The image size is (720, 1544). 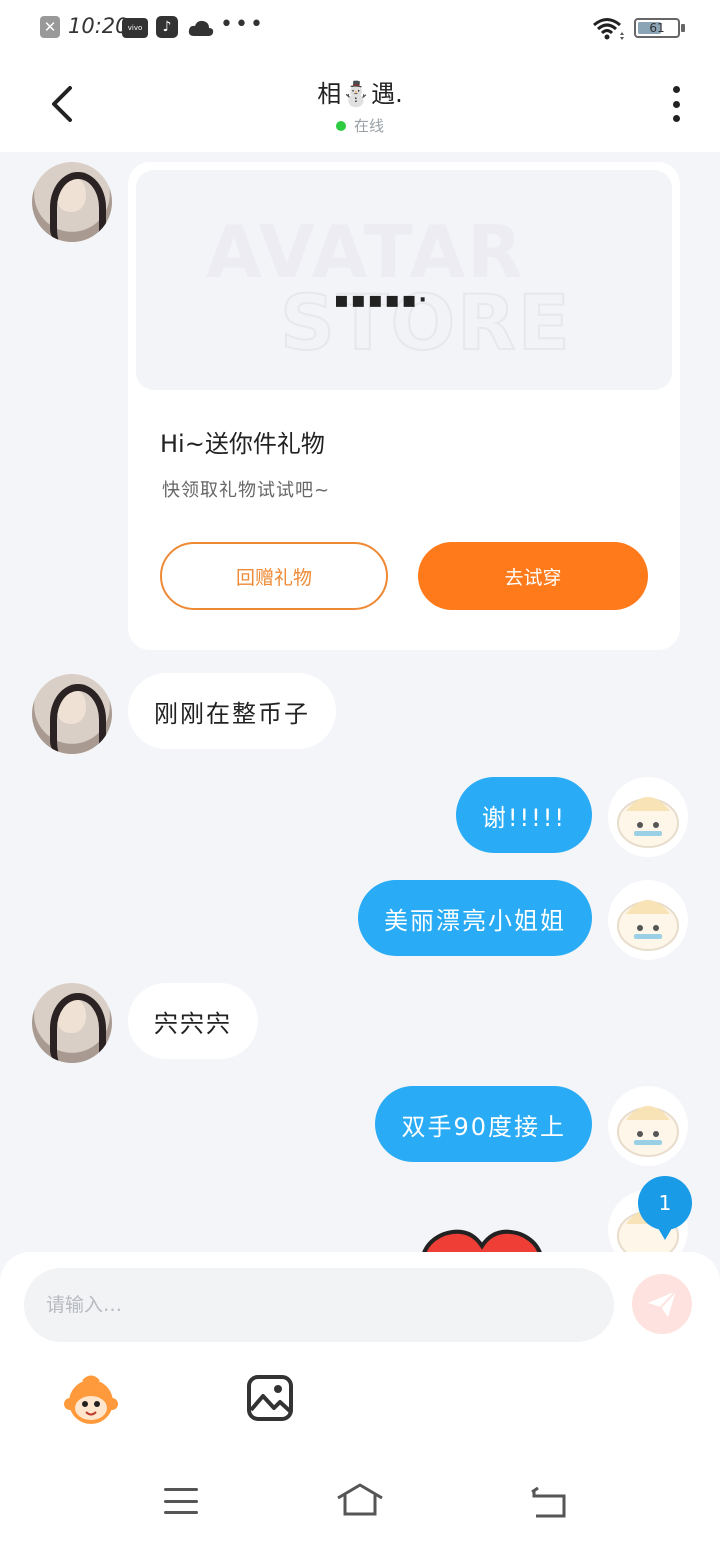 What do you see at coordinates (167, 27) in the screenshot?
I see `tiktok-icon: ♪` at bounding box center [167, 27].